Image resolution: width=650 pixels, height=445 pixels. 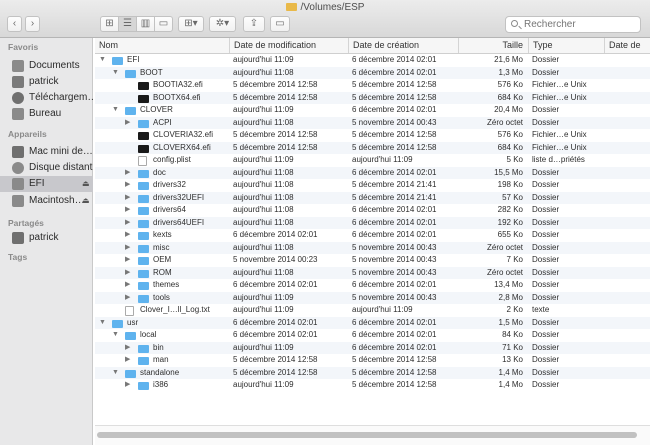 What do you see at coordinates (510, 84) in the screenshot?
I see `size-cell: 576 Ko` at bounding box center [510, 84].